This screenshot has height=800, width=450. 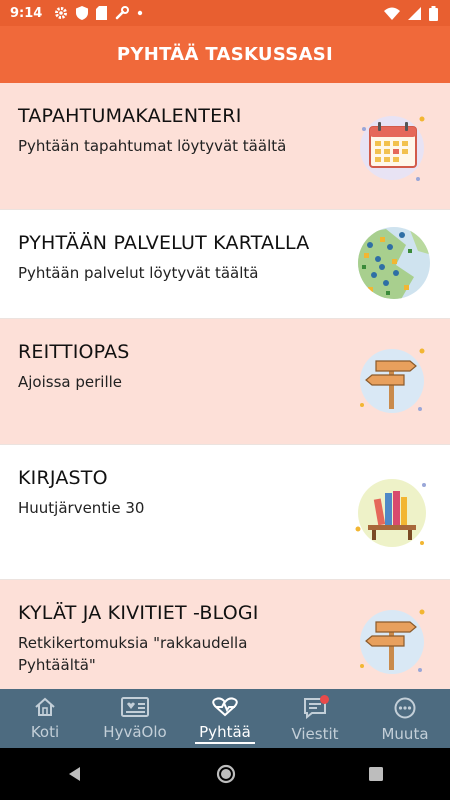 What do you see at coordinates (82, 13) in the screenshot?
I see `shield-icon` at bounding box center [82, 13].